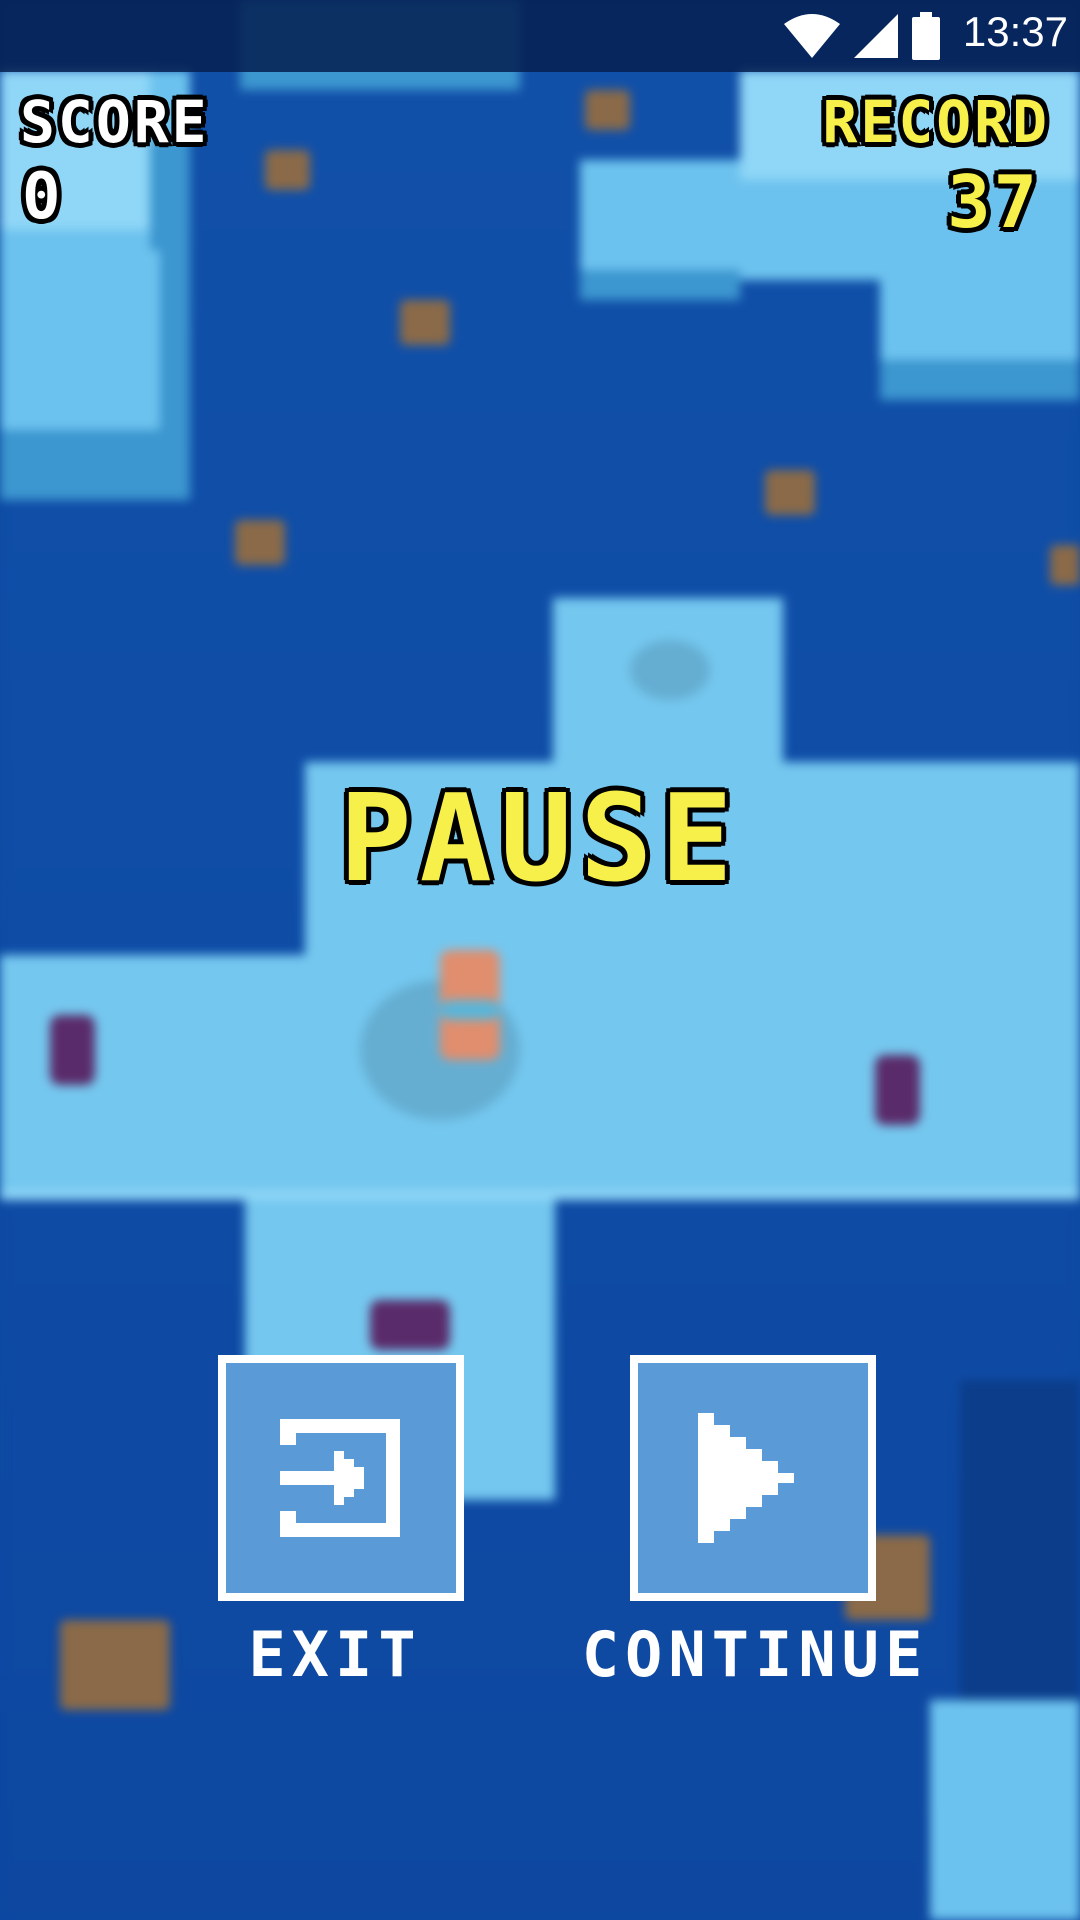 The width and height of the screenshot is (1080, 1920). Describe the element at coordinates (540, 839) in the screenshot. I see `pause-title: PAUSE` at that location.